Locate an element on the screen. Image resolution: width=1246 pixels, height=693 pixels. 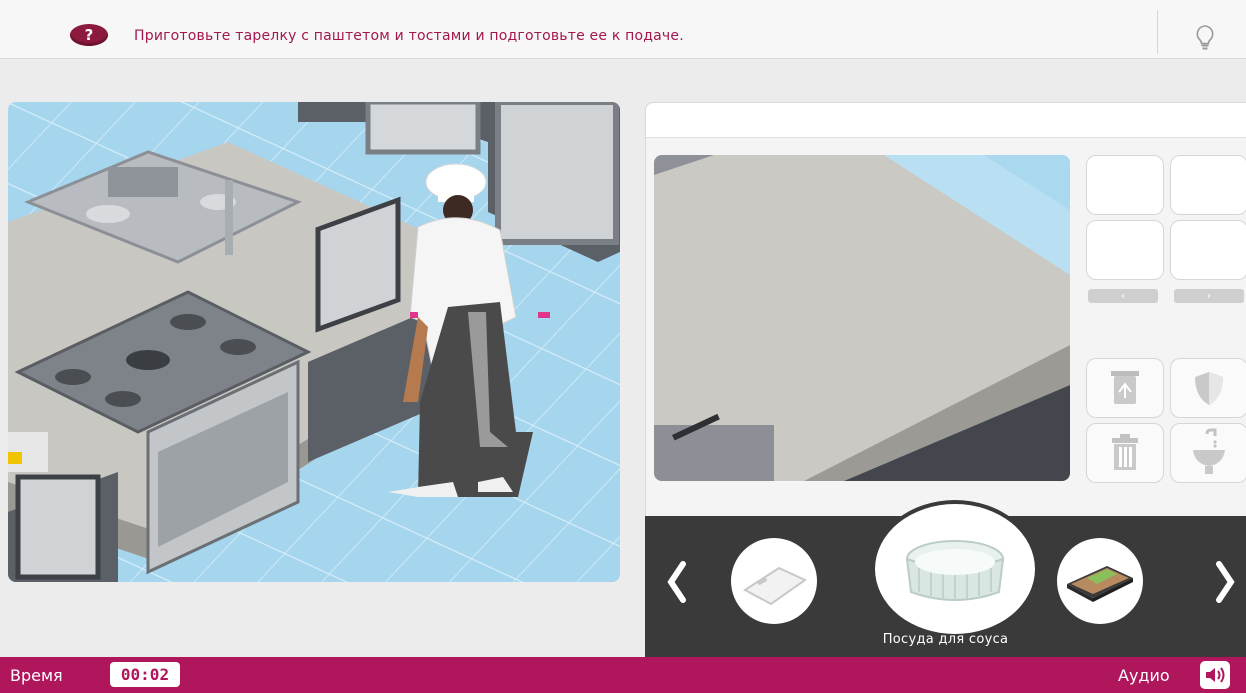
sauce-dish-icon is located at coordinates (955, 570).